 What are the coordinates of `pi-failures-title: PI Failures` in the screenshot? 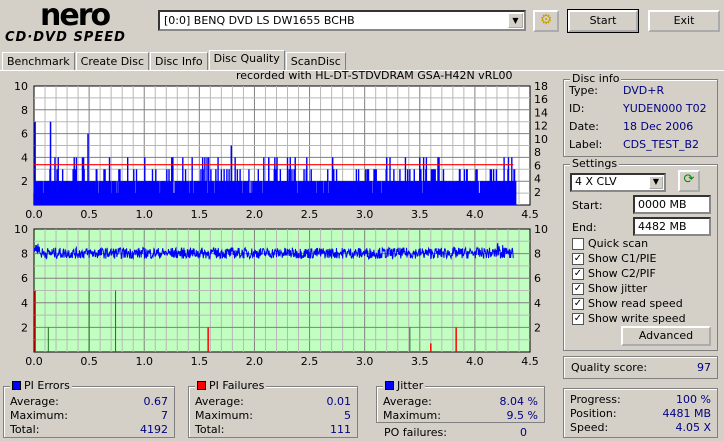 It's located at (237, 385).